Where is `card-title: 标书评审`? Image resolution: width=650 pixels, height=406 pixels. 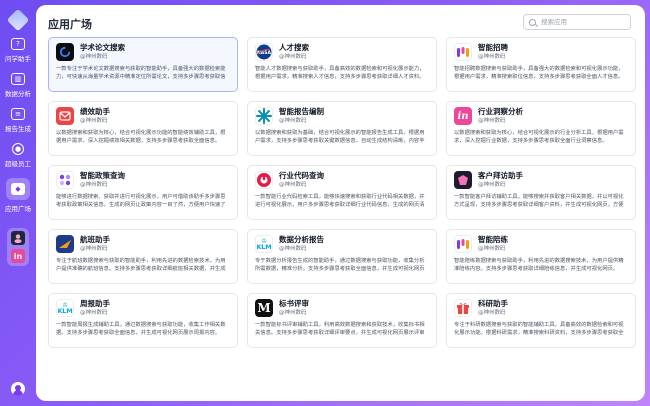 card-title: 标书评审 is located at coordinates (294, 303).